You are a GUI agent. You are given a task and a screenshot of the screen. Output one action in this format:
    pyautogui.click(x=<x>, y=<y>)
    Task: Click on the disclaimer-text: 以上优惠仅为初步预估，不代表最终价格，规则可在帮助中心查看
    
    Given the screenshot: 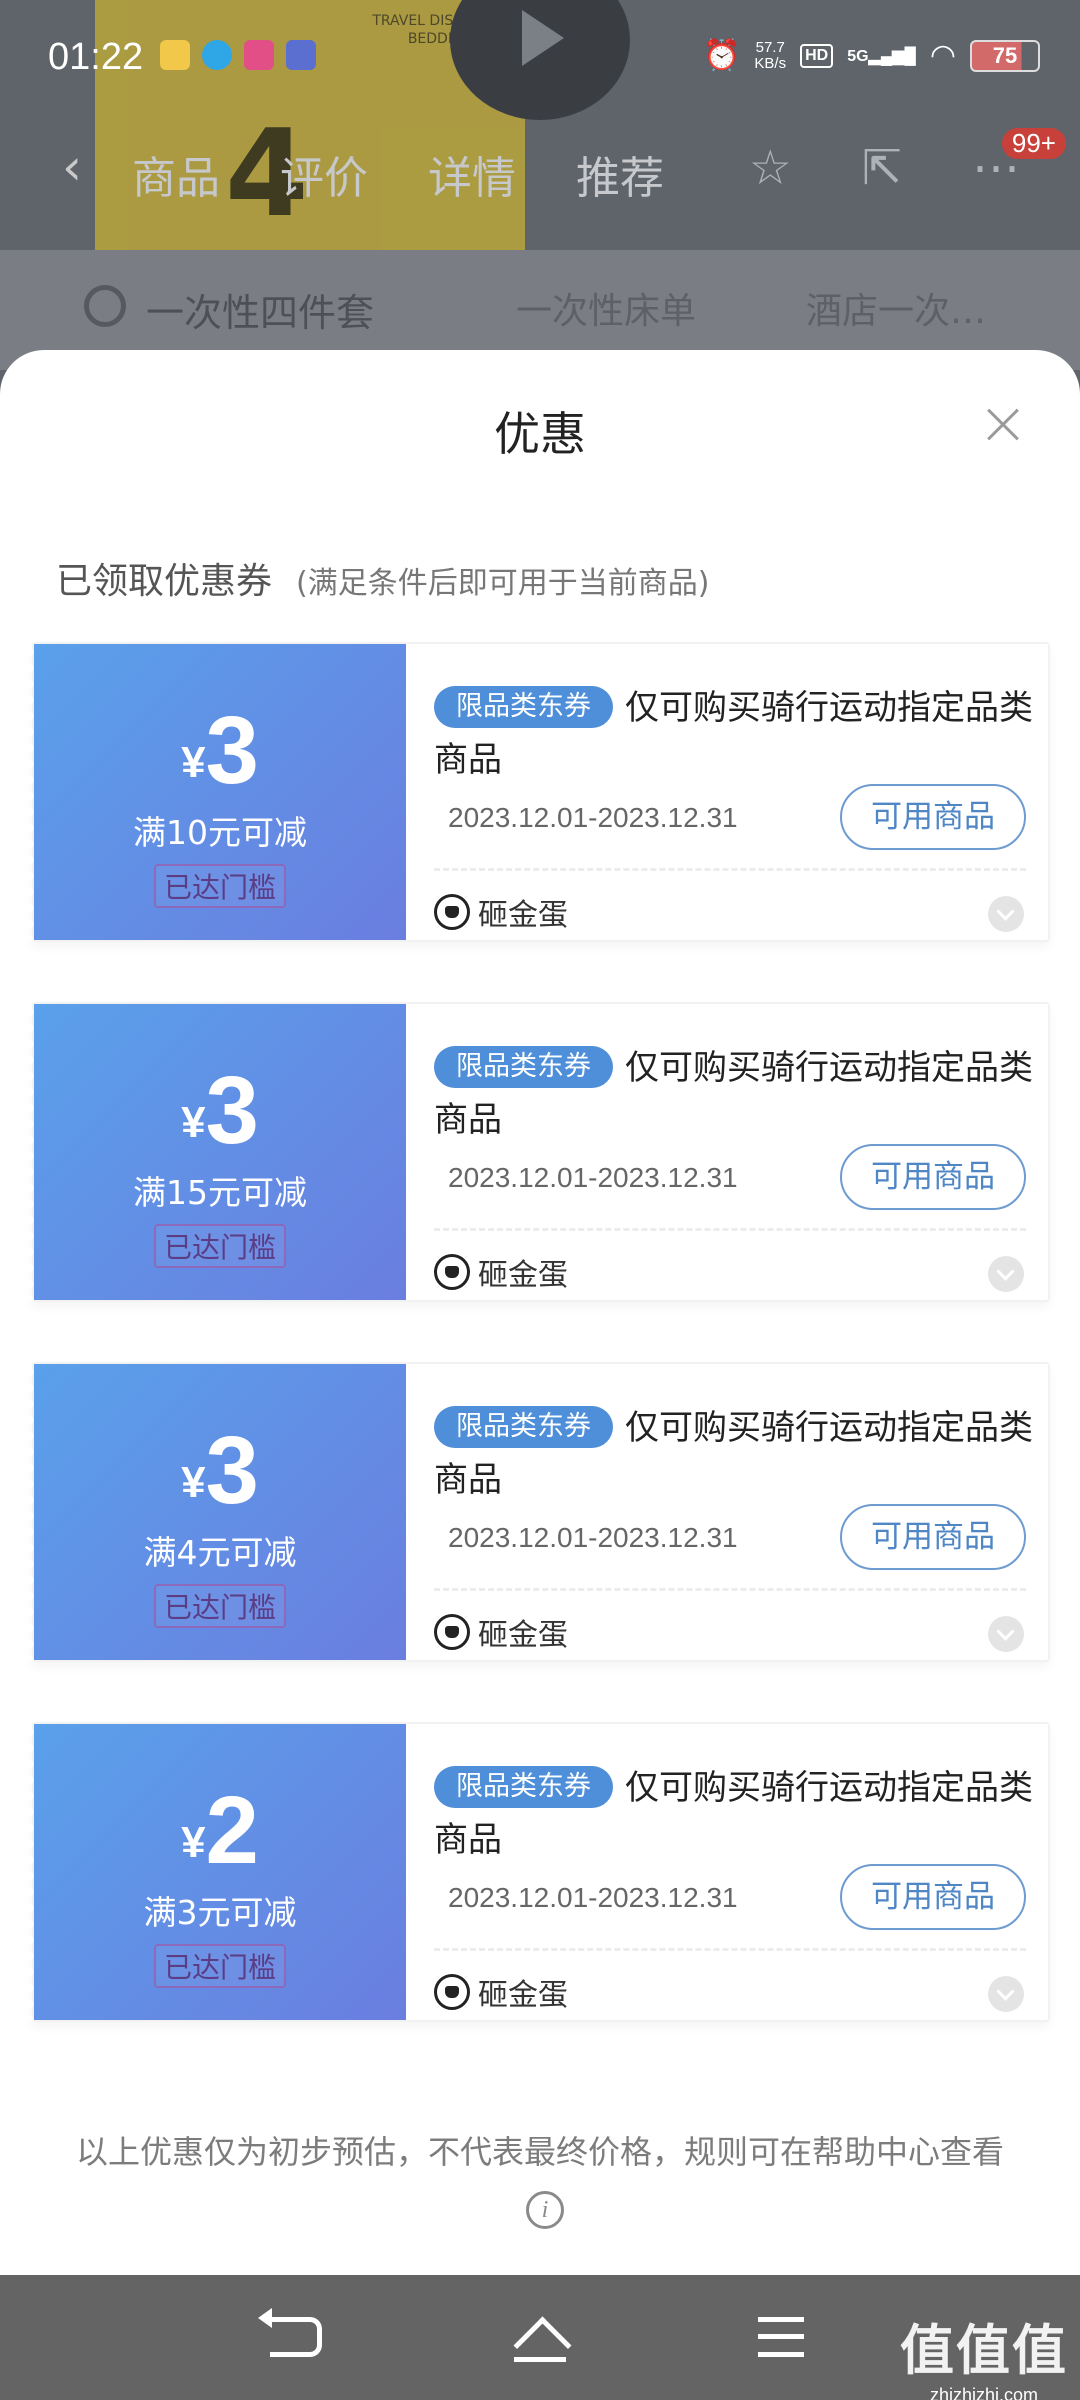 What is the action you would take?
    pyautogui.click(x=539, y=2152)
    